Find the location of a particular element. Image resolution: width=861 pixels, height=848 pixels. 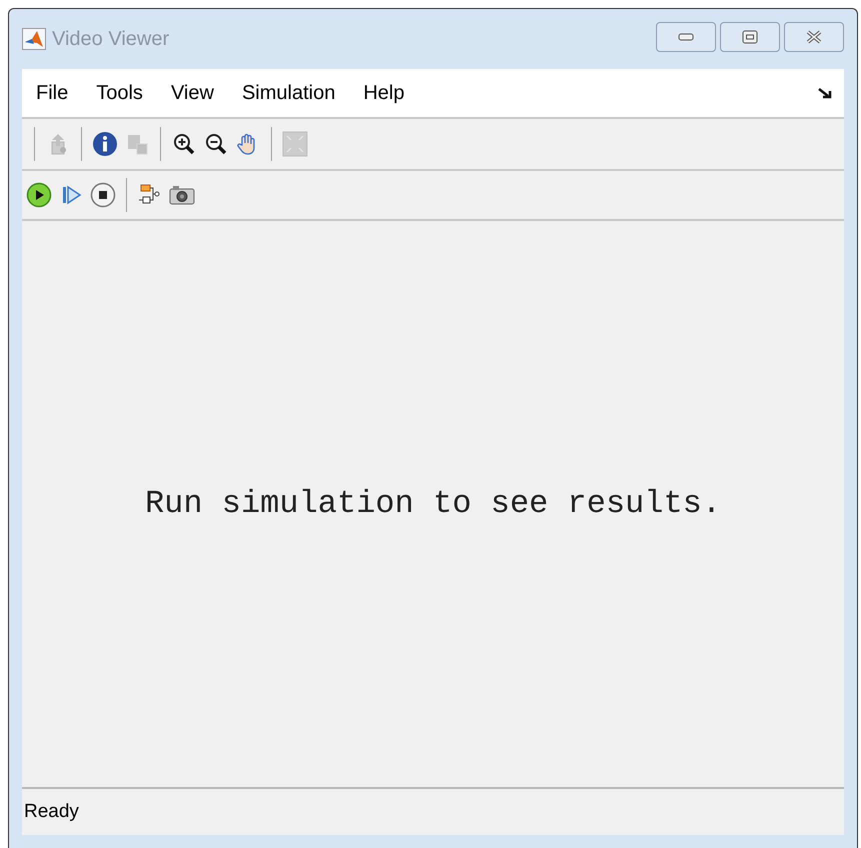

close-icon is located at coordinates (814, 37).